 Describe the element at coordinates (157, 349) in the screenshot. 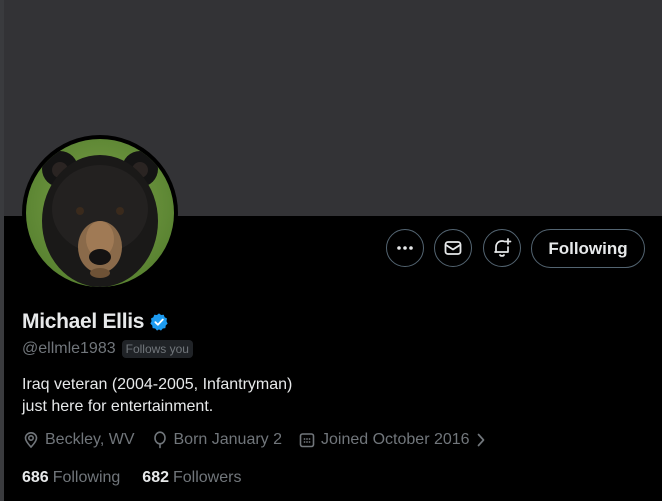

I see `follows-you-badge: Follows you` at that location.